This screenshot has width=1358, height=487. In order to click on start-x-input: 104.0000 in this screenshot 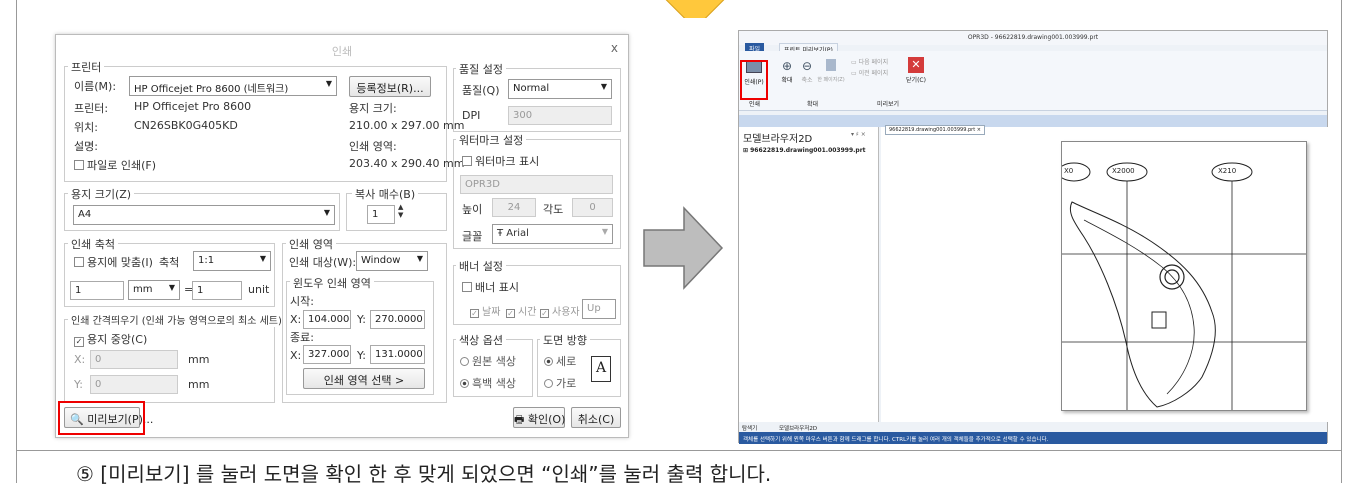, I will do `click(327, 319)`.